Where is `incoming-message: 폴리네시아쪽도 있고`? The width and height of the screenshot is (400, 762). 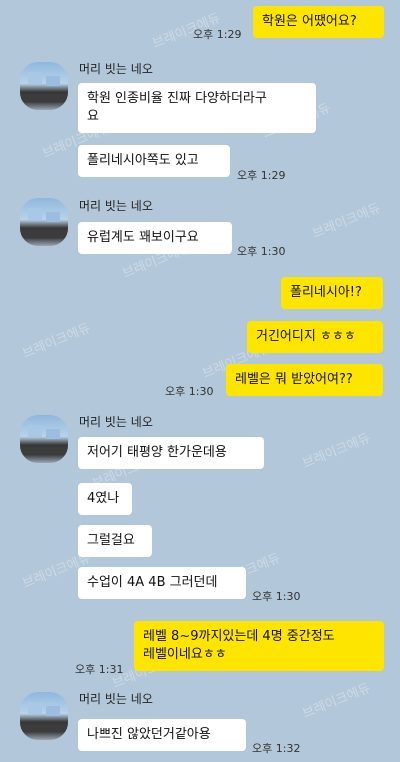
incoming-message: 폴리네시아쪽도 있고 is located at coordinates (154, 161).